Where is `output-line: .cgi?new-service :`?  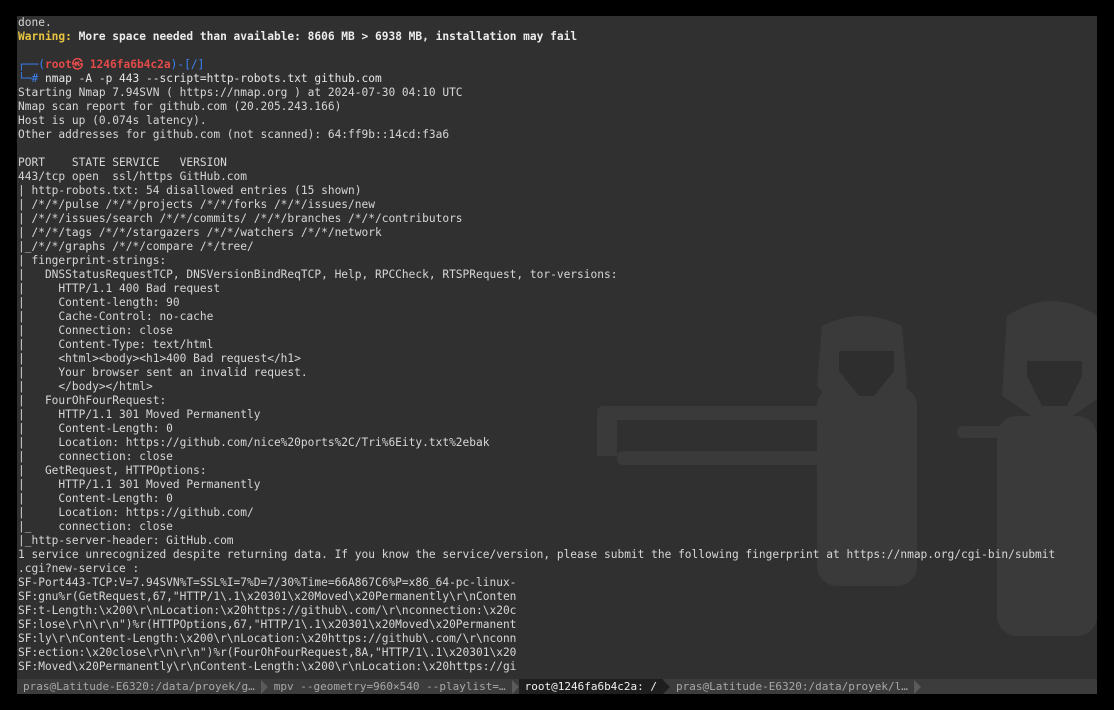 output-line: .cgi?new-service : is located at coordinates (79, 568).